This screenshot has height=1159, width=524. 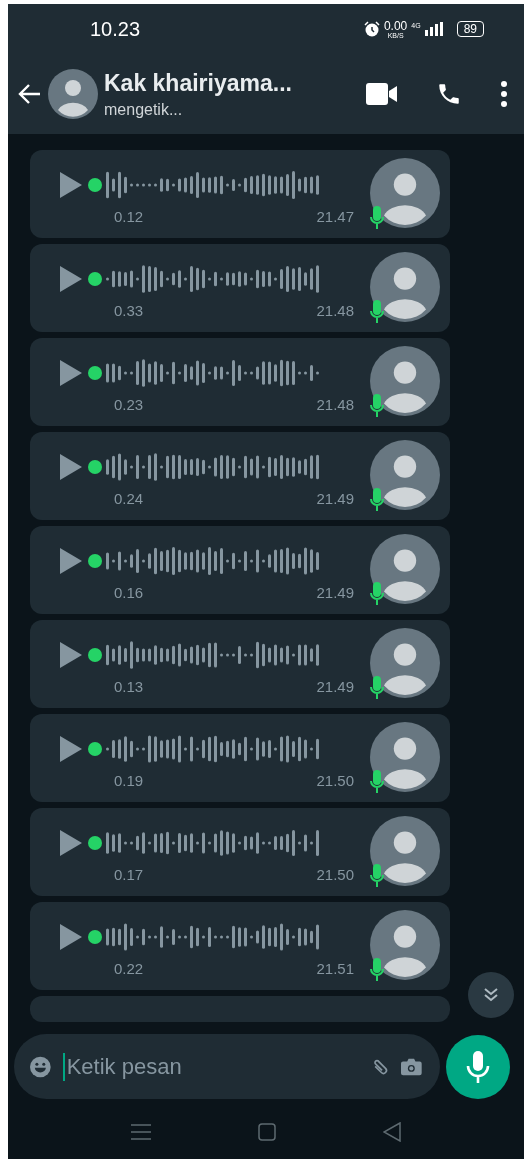 What do you see at coordinates (335, 216) in the screenshot?
I see `message-time: 21.47` at bounding box center [335, 216].